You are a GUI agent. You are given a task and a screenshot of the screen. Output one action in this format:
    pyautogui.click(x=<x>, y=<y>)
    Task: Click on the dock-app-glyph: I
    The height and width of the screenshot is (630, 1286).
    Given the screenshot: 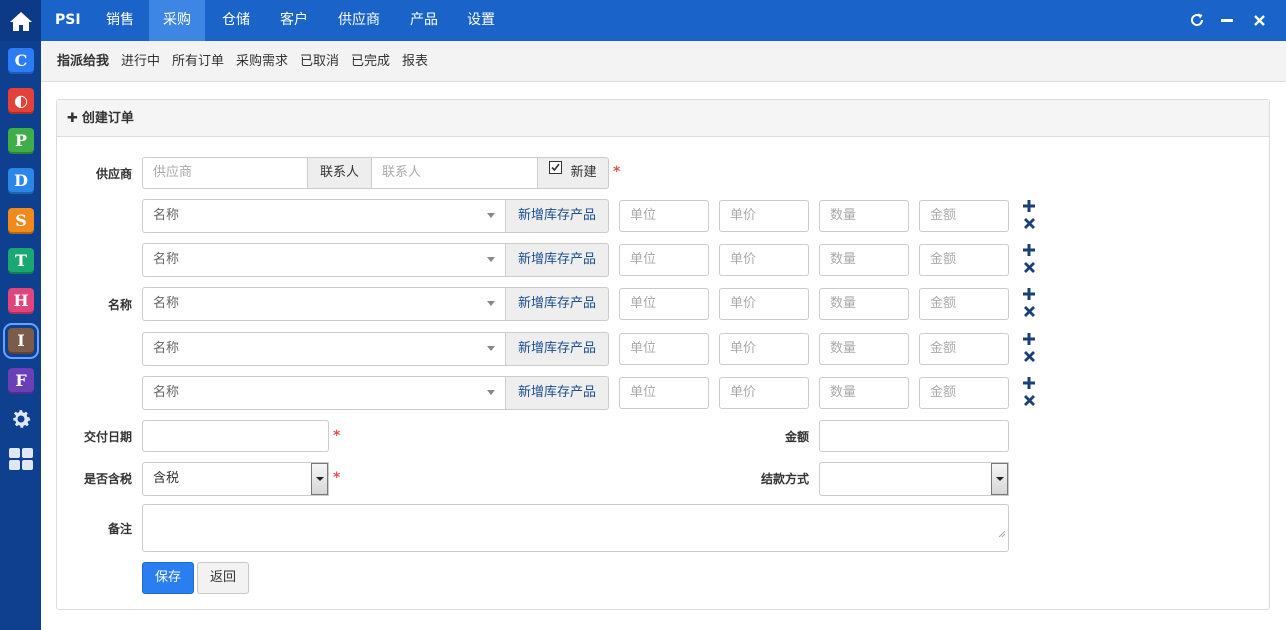 What is the action you would take?
    pyautogui.click(x=21, y=340)
    